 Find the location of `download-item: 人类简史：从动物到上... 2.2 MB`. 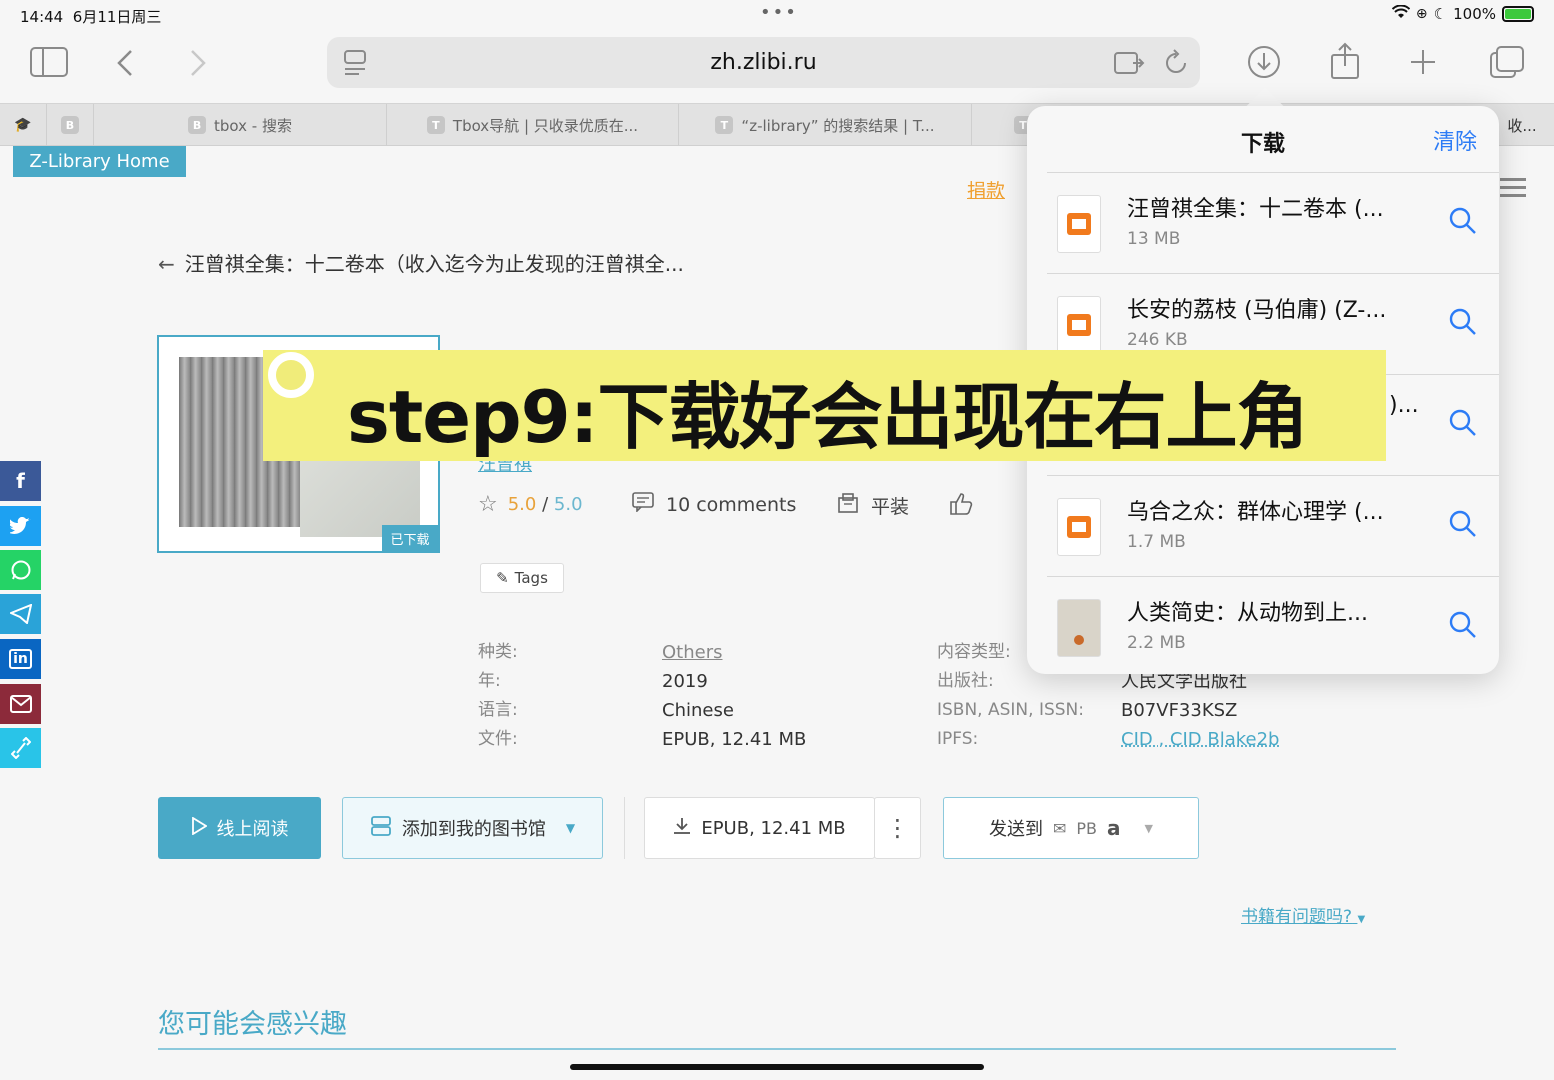

download-item: 人类简史：从动物到上... 2.2 MB is located at coordinates (1273, 626).